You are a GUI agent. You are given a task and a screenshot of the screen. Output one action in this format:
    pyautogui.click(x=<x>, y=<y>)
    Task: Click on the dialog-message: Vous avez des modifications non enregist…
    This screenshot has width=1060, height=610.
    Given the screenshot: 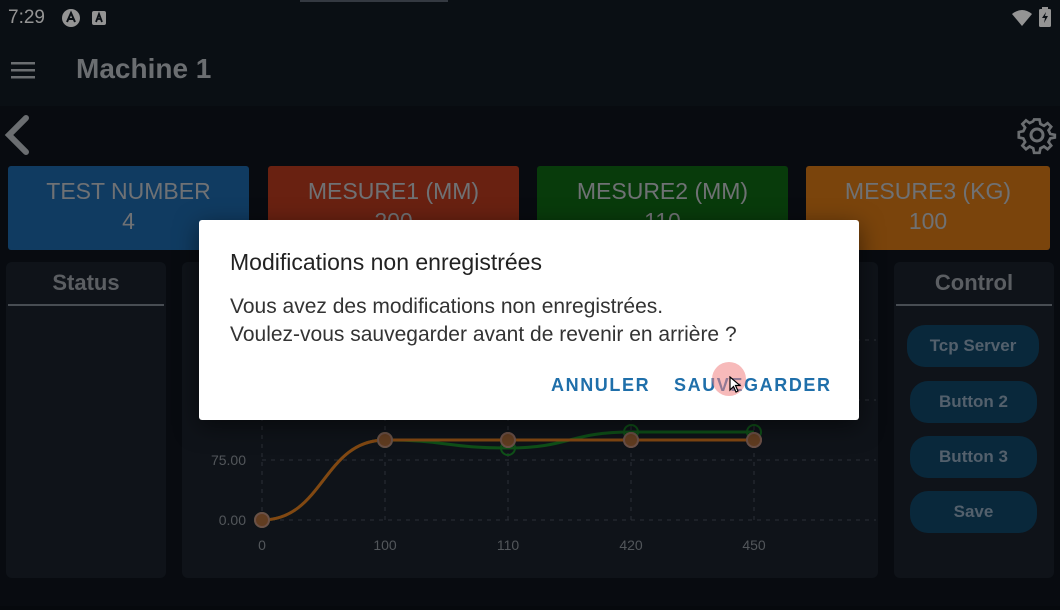 What is the action you would take?
    pyautogui.click(x=483, y=321)
    